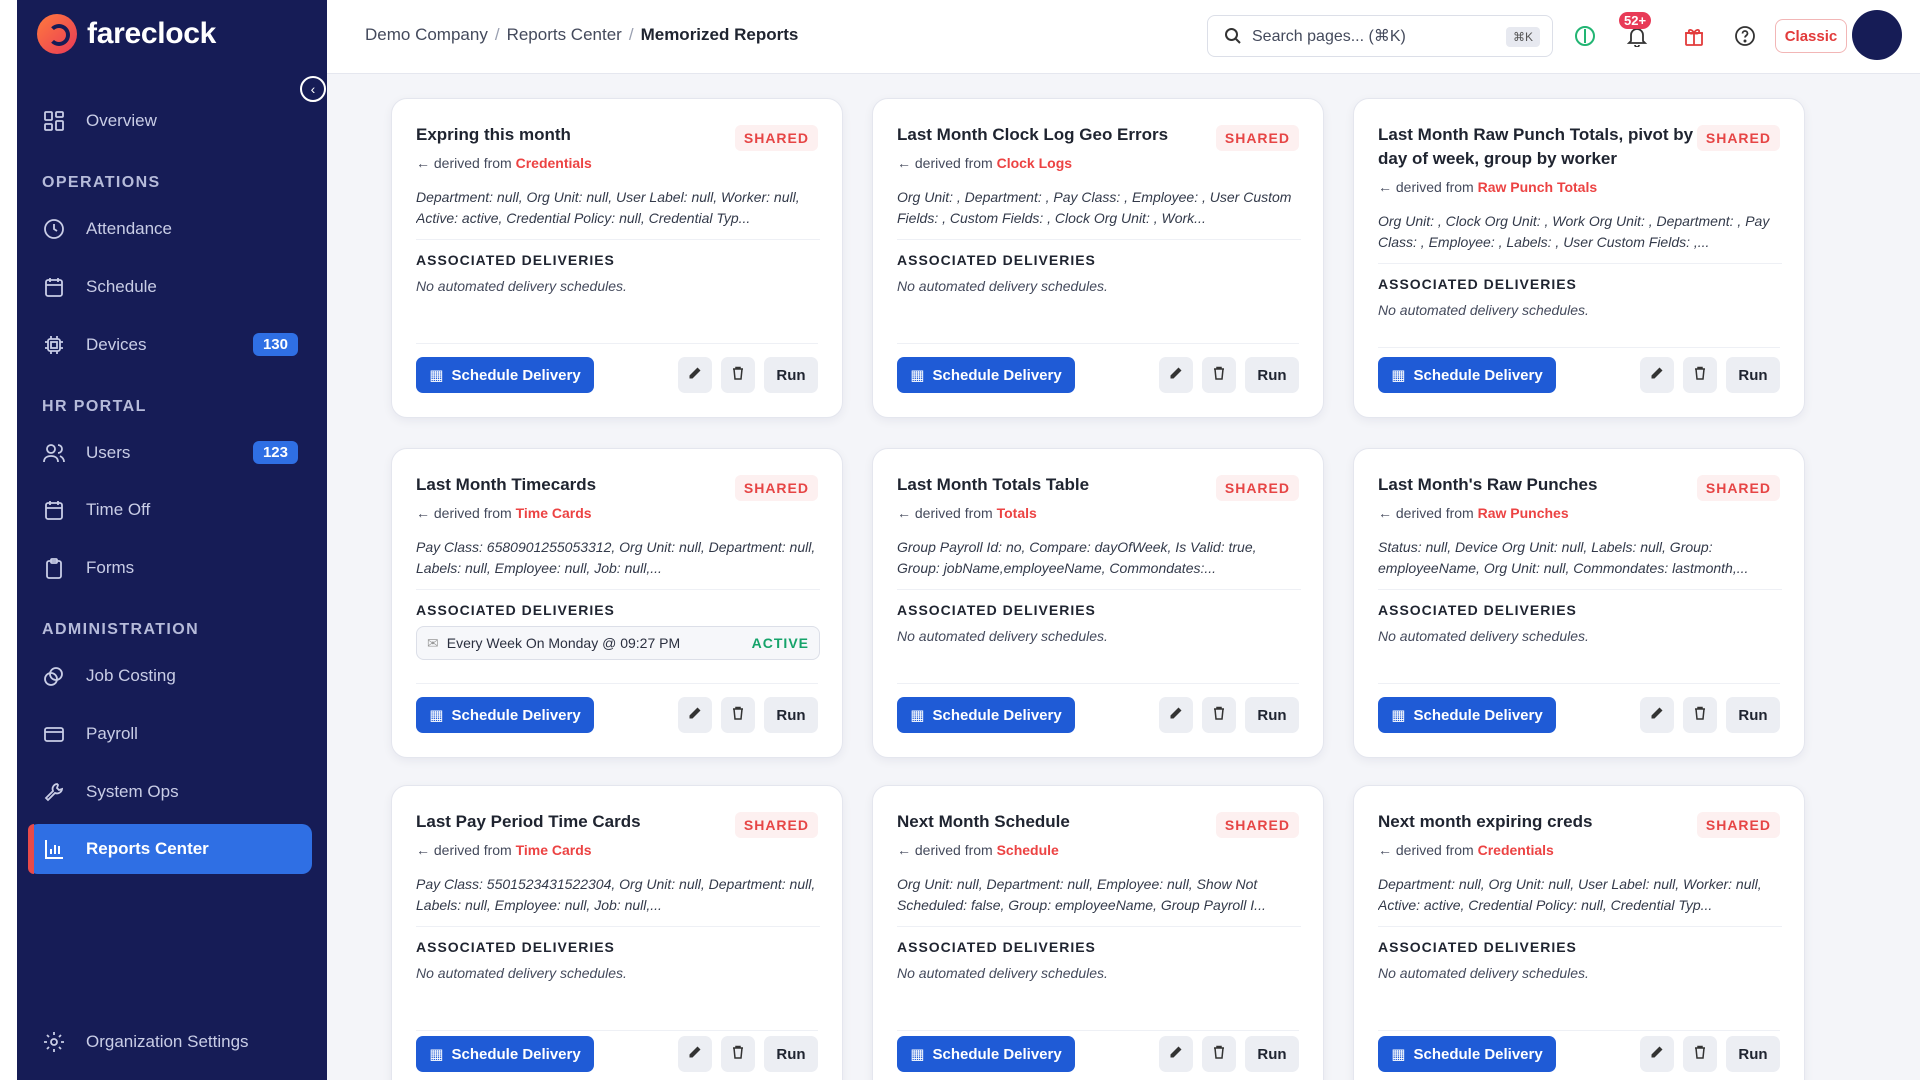  I want to click on sidebar-item-label: Organization Settings, so click(167, 1041).